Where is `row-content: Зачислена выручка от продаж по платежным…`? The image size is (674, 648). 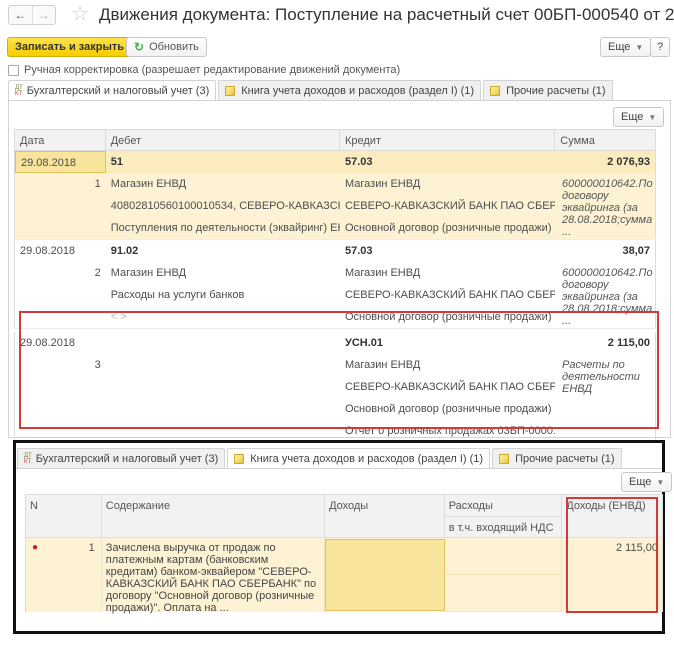
row-content: Зачислена выручка от продаж по платежным… is located at coordinates (214, 576).